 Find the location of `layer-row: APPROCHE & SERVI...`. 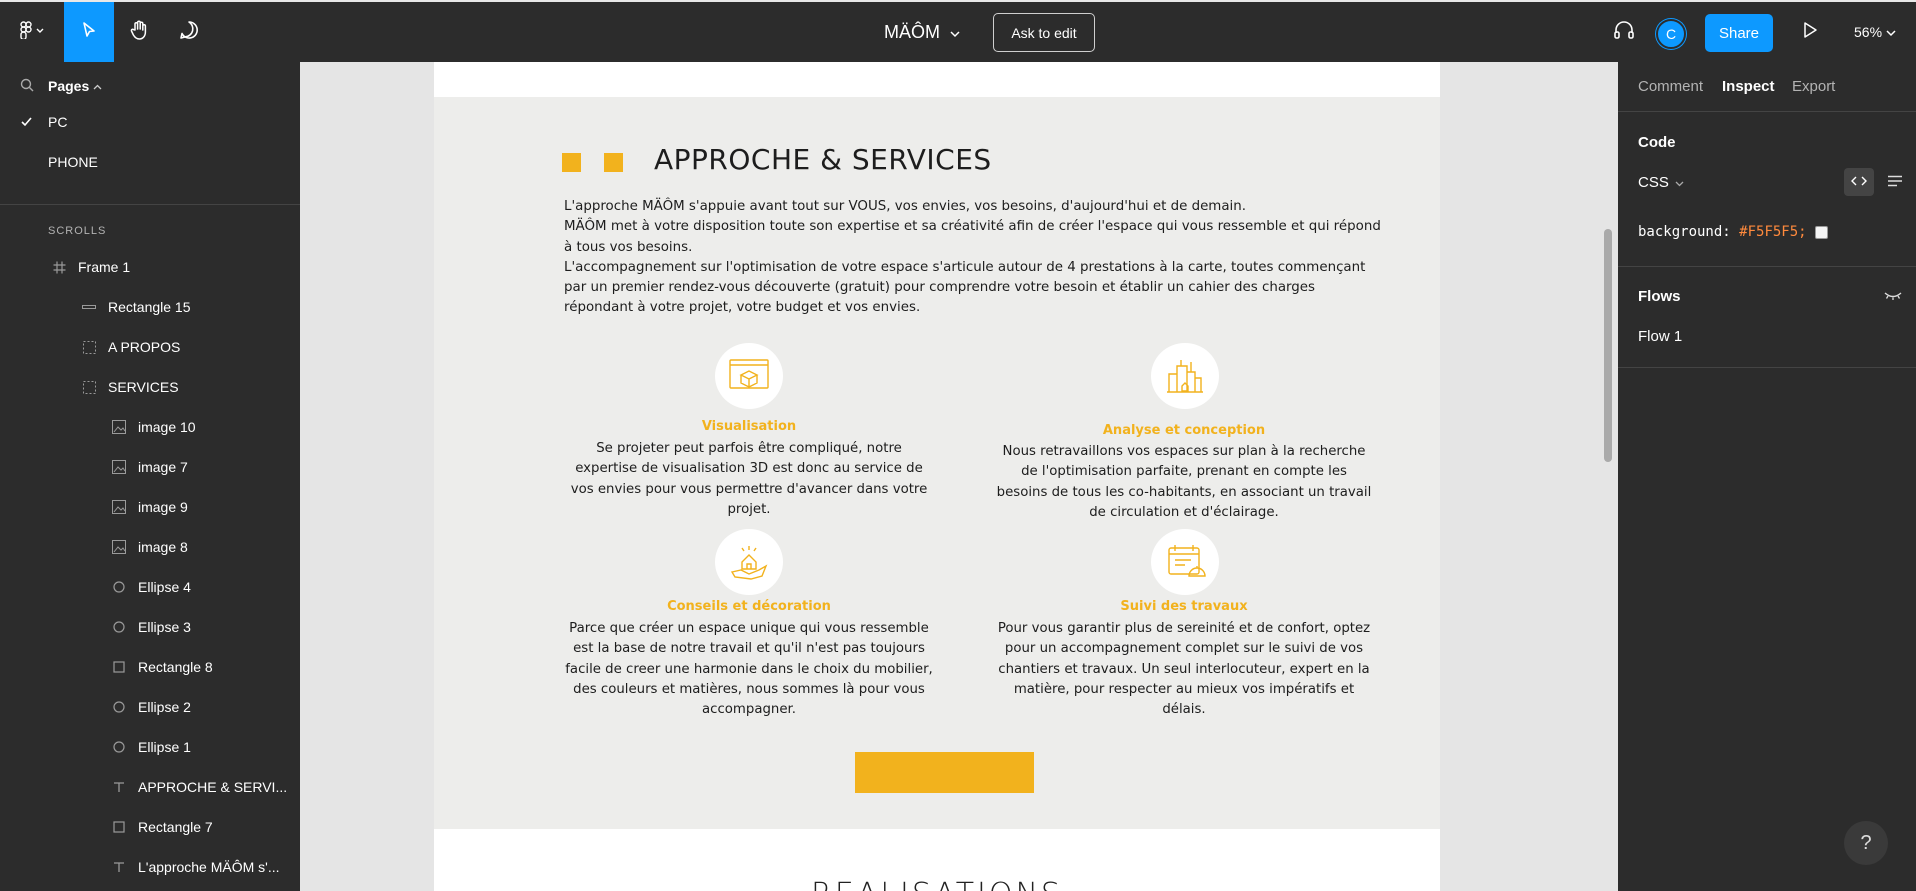

layer-row: APPROCHE & SERVI... is located at coordinates (150, 787).